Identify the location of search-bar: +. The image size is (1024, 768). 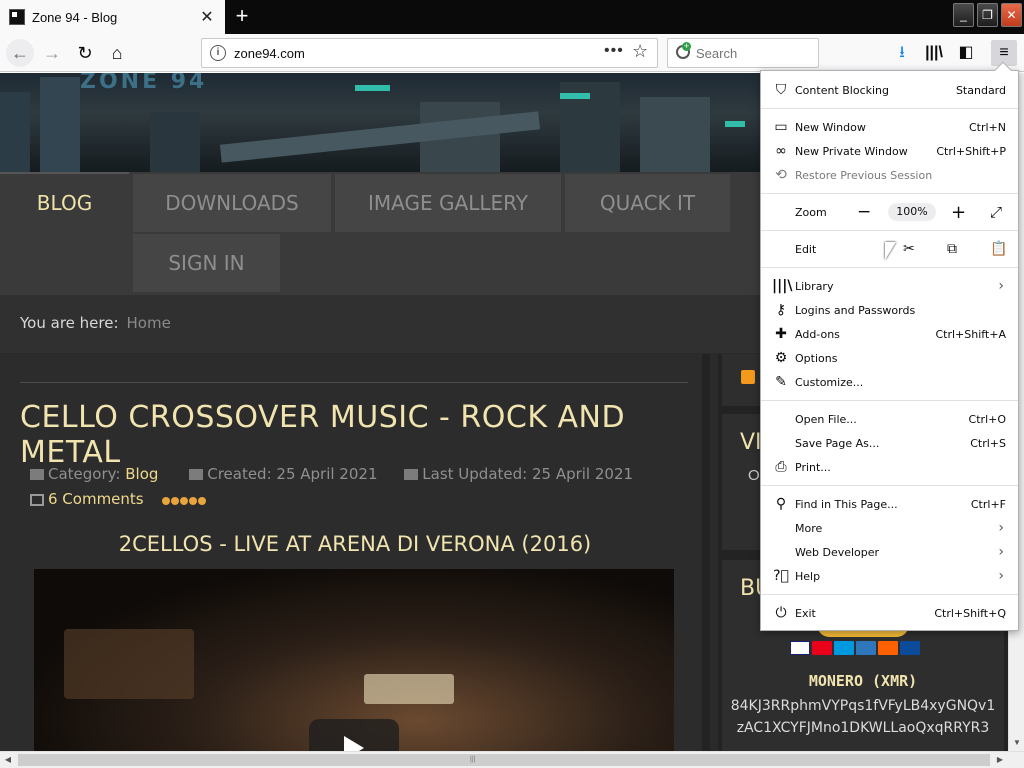
(743, 53).